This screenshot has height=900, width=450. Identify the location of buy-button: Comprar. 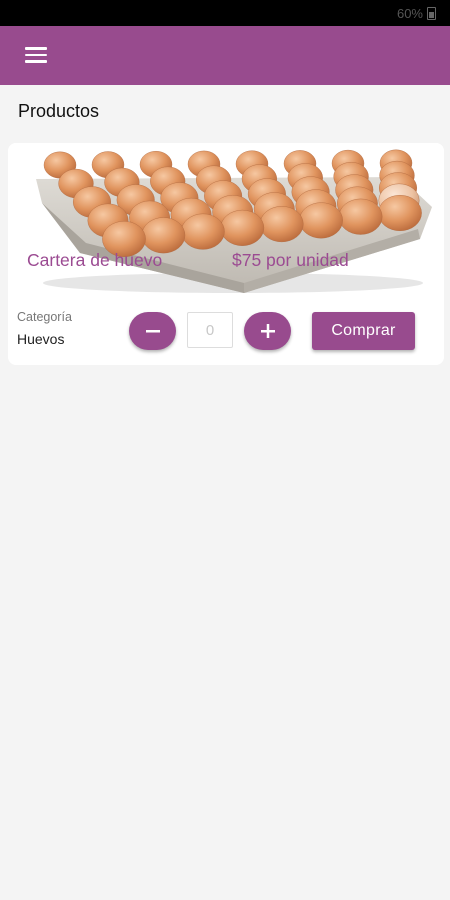
(363, 331).